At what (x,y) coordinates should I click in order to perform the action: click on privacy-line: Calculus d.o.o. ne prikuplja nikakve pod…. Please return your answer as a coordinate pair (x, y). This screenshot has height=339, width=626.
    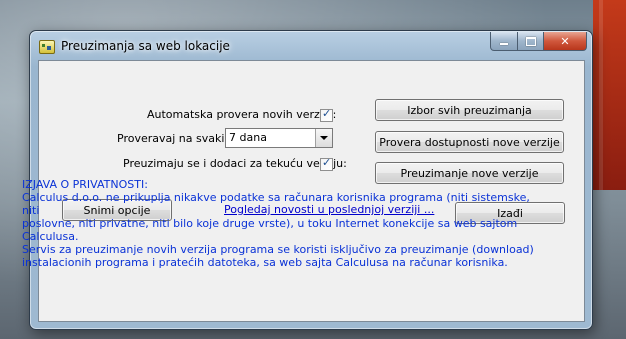
    Looking at the image, I should click on (276, 204).